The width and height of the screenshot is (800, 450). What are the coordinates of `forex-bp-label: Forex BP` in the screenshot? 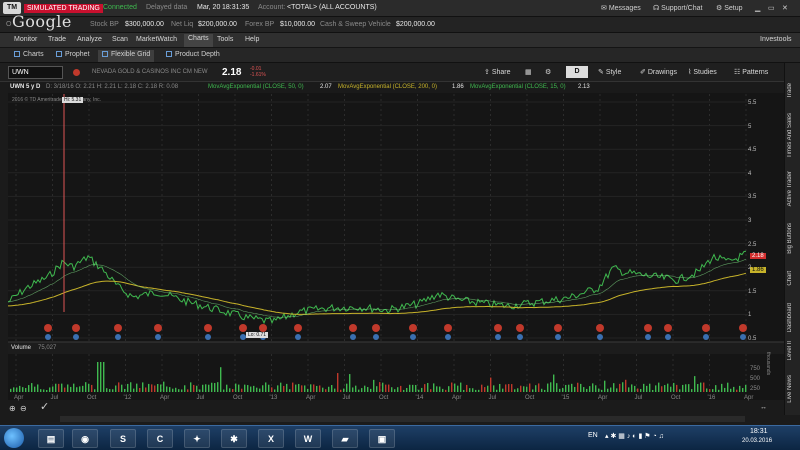 It's located at (260, 24).